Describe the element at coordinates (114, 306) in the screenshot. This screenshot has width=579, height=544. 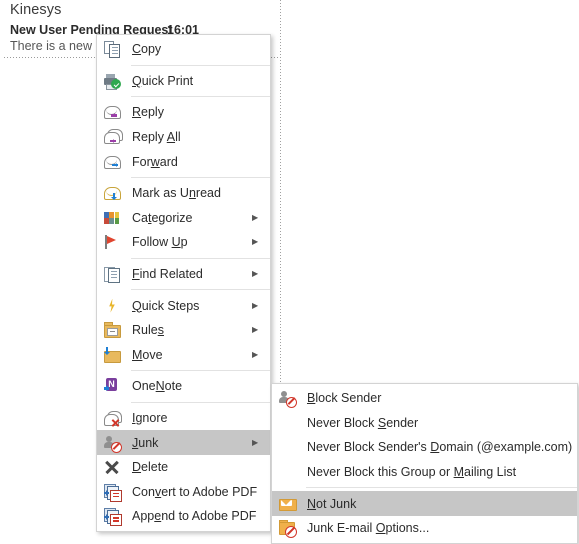
I see `quick-steps-icon` at that location.